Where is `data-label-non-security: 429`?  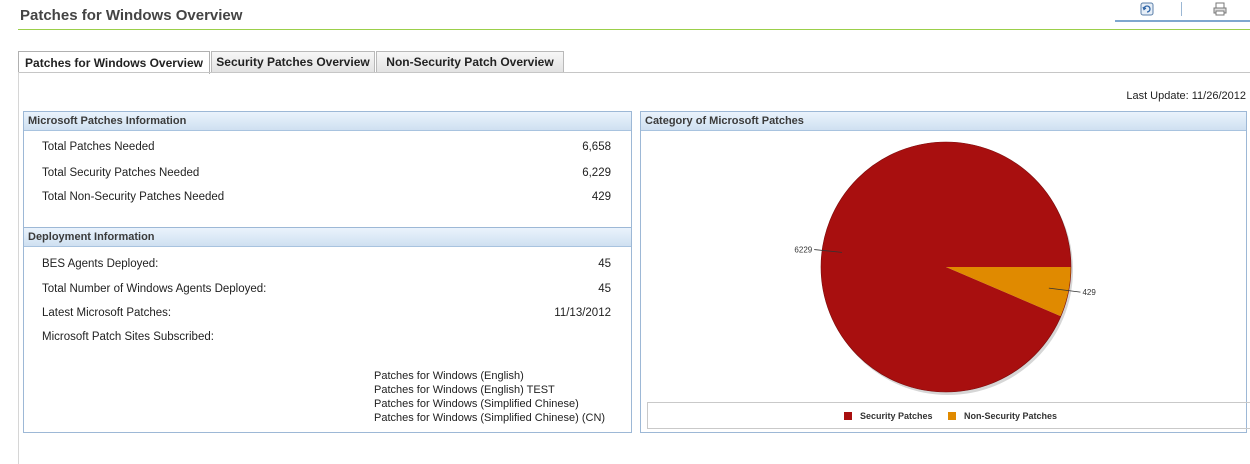
data-label-non-security: 429 is located at coordinates (1089, 292).